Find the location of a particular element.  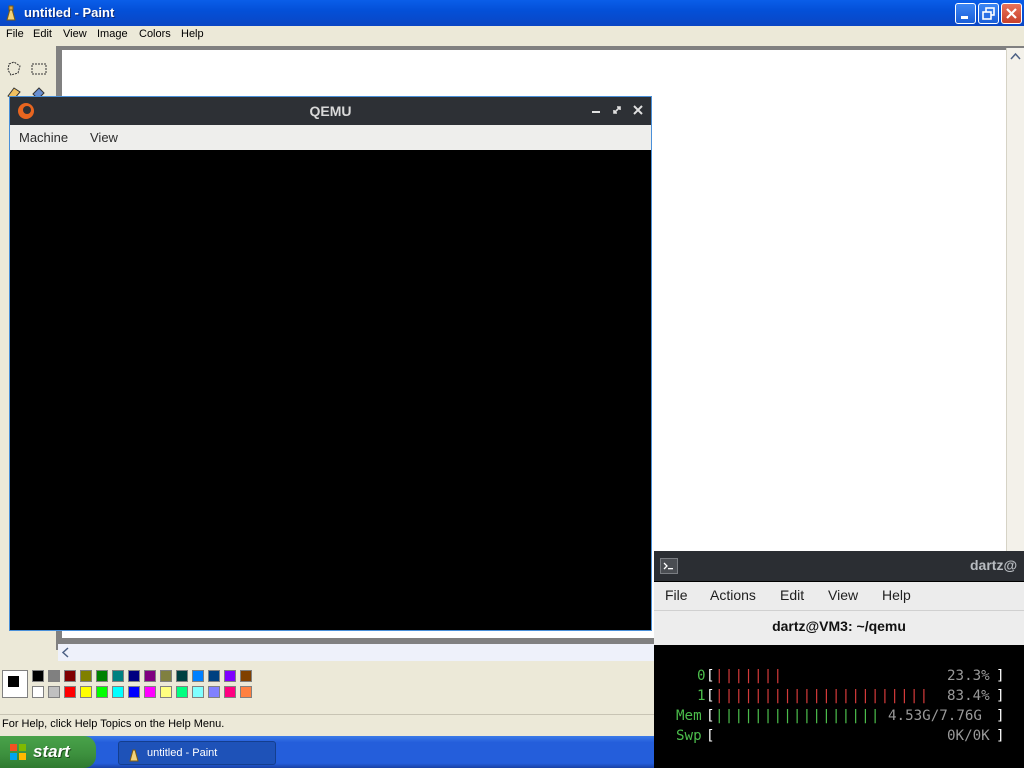

terminal-menu-edit: Edit is located at coordinates (792, 595).